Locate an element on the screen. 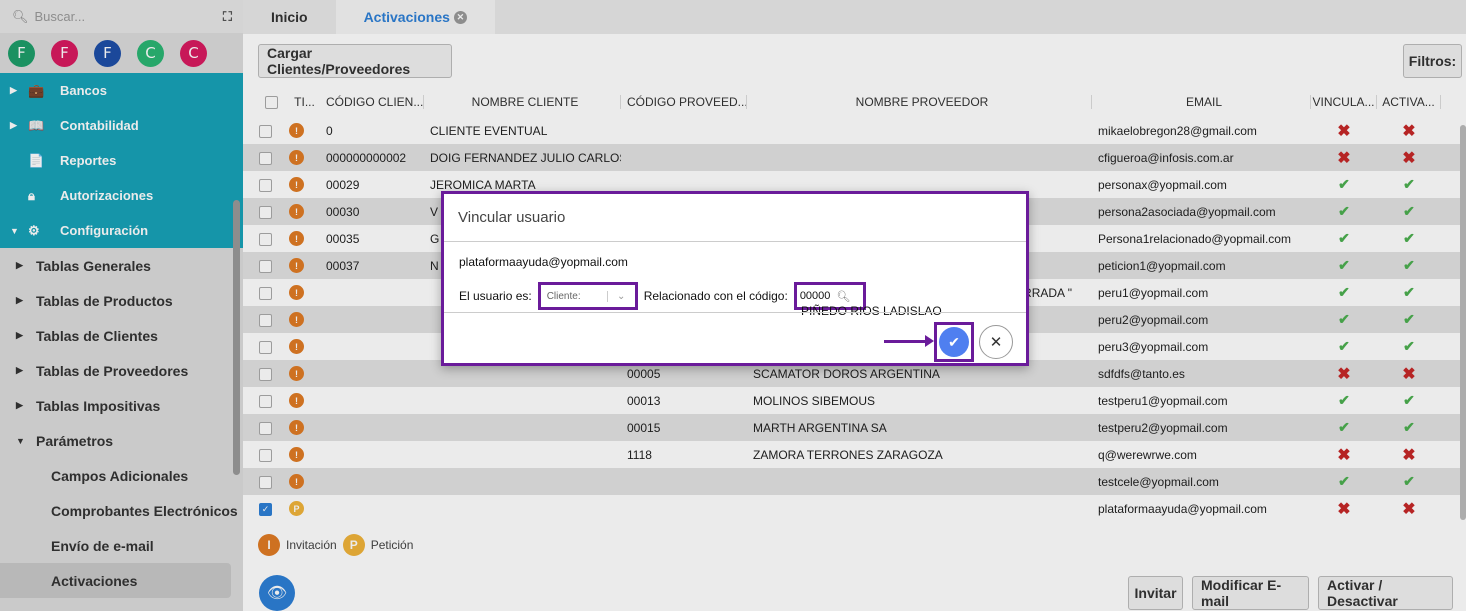  search-icon: 🔍︎ is located at coordinates (843, 296).